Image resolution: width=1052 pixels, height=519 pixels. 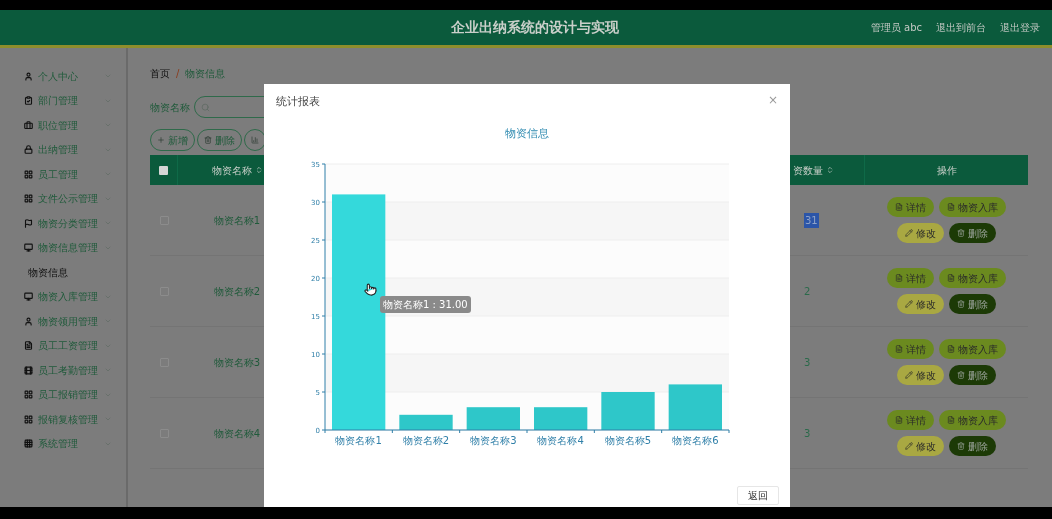 I want to click on sidebar-item: 员工报销管理, so click(x=62, y=394).